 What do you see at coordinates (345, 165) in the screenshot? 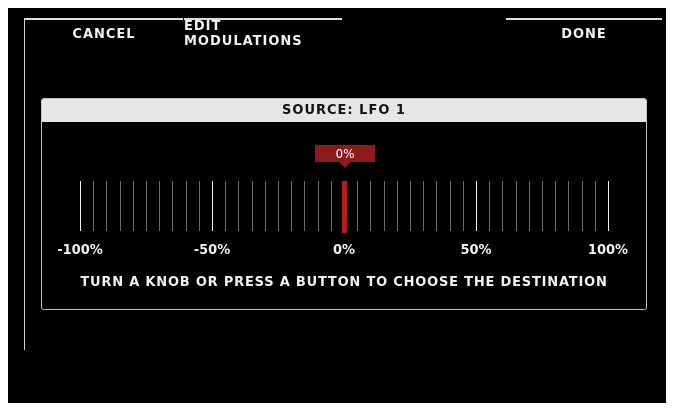
I see `value-badge-pointer` at bounding box center [345, 165].